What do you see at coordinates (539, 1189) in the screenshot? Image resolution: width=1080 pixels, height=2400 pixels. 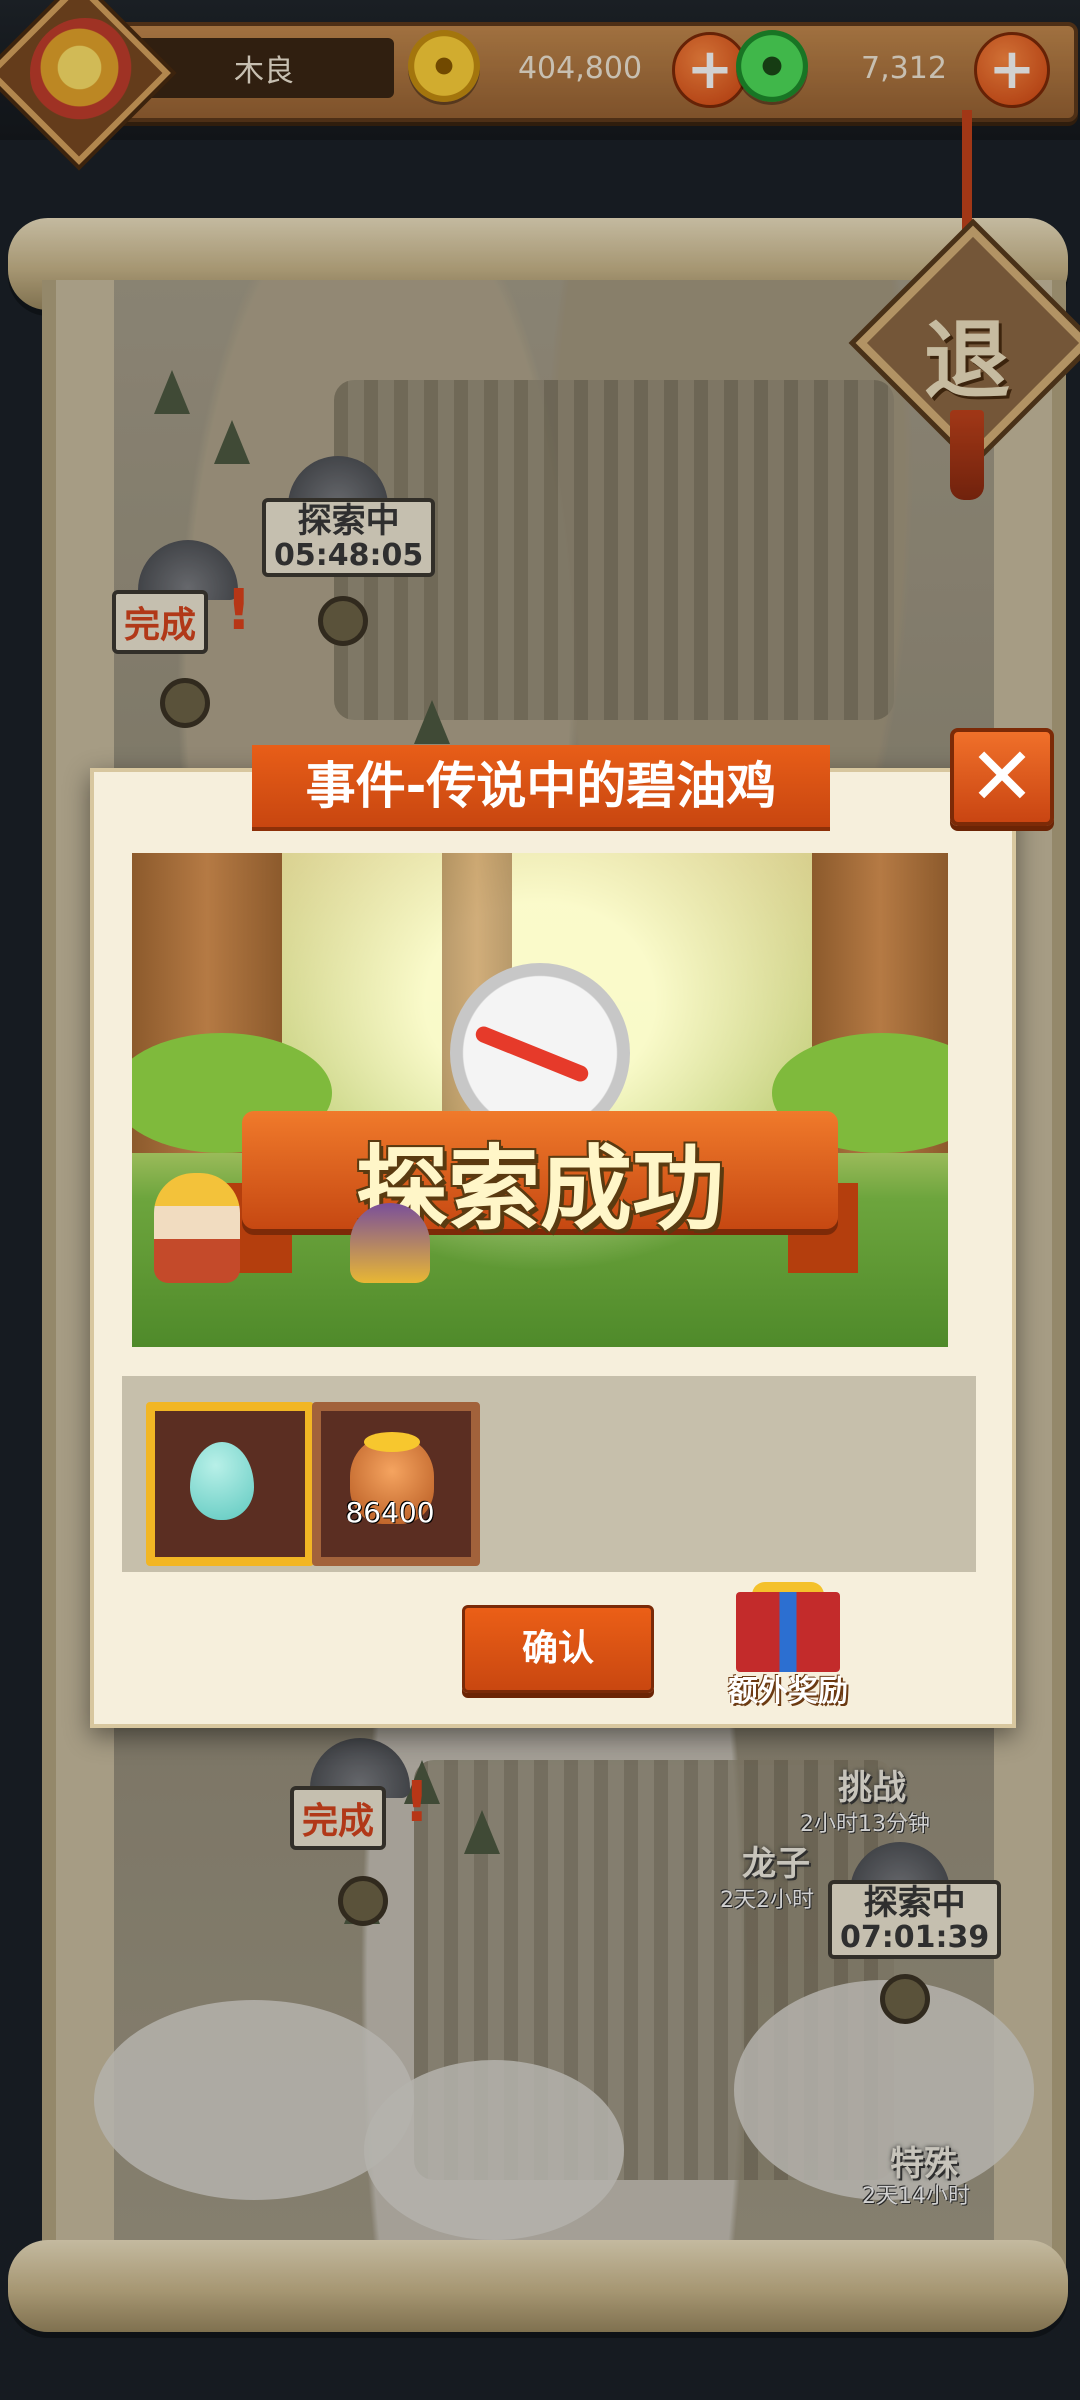 I see `success-banner-text: 探索成功` at bounding box center [539, 1189].